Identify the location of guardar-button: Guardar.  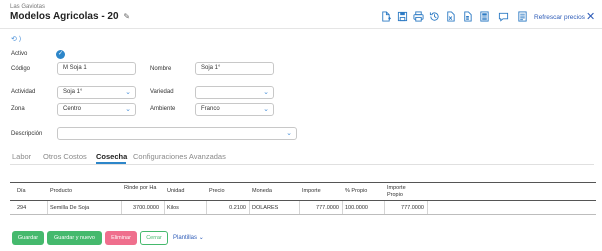
(28, 238).